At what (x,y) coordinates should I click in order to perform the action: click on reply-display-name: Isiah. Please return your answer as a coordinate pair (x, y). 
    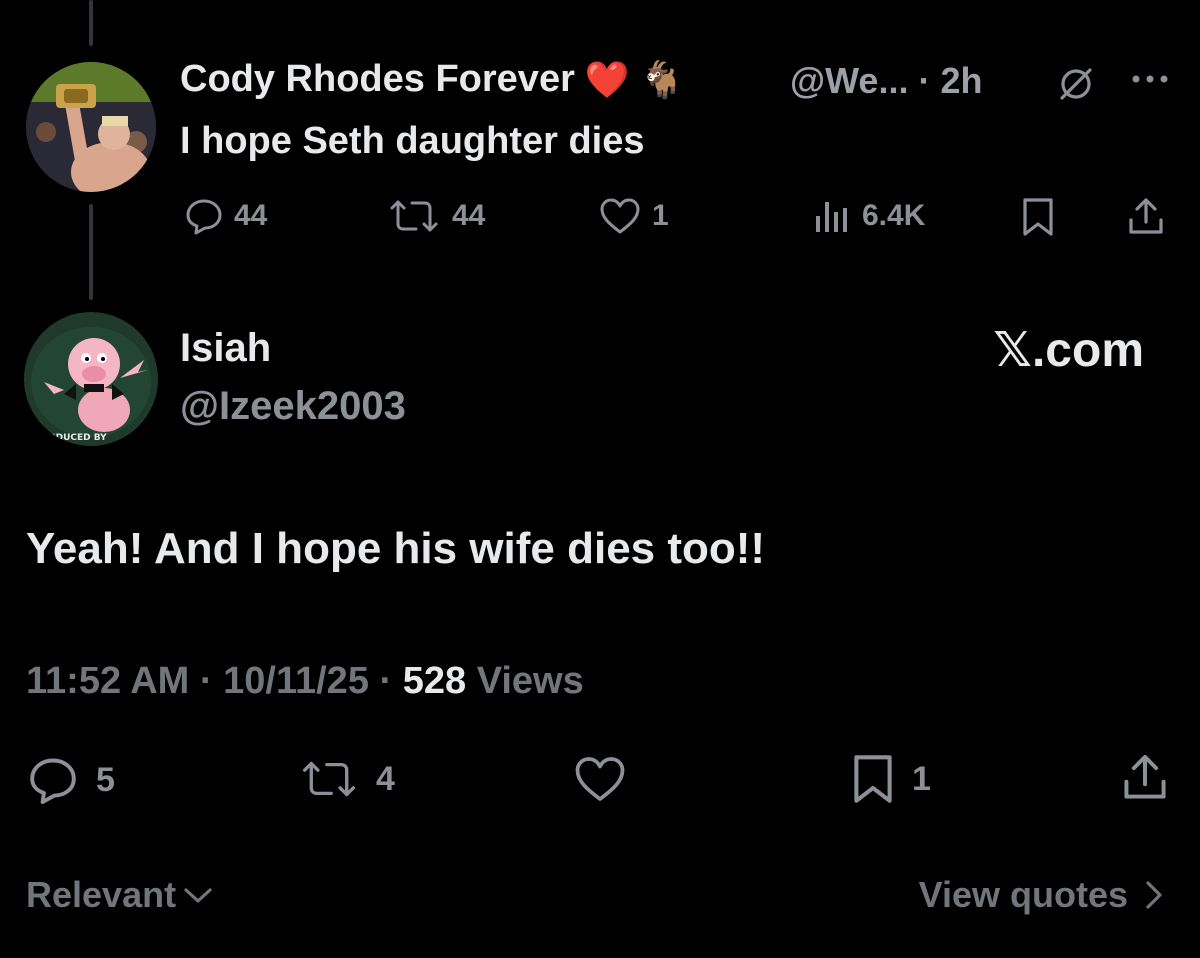
    Looking at the image, I should click on (225, 348).